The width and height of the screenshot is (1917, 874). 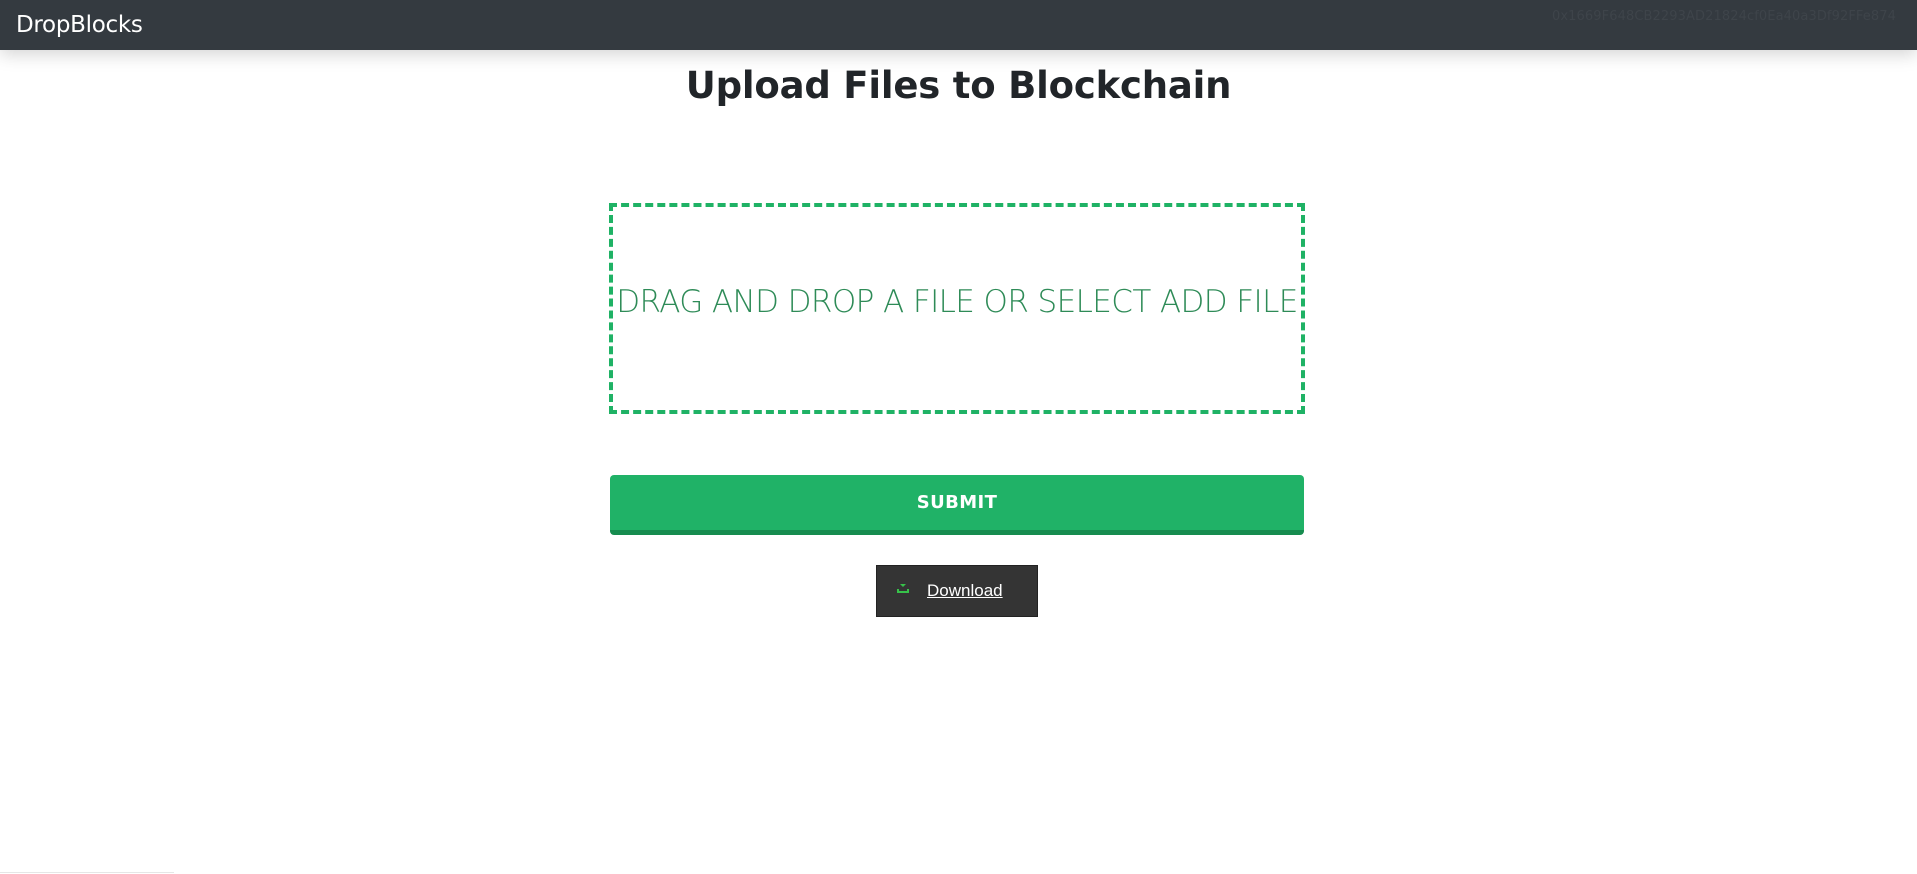 I want to click on file-dropzone: DRAG AND DROP A FILE OR SELECT ADD FILE, so click(x=957, y=308).